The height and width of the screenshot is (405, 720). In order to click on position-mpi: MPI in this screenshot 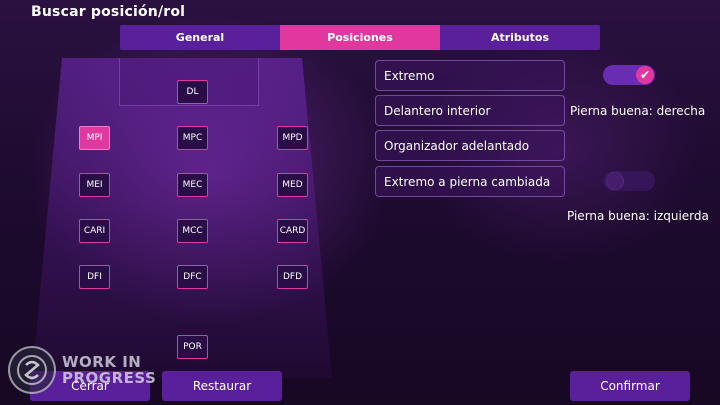, I will do `click(94, 138)`.